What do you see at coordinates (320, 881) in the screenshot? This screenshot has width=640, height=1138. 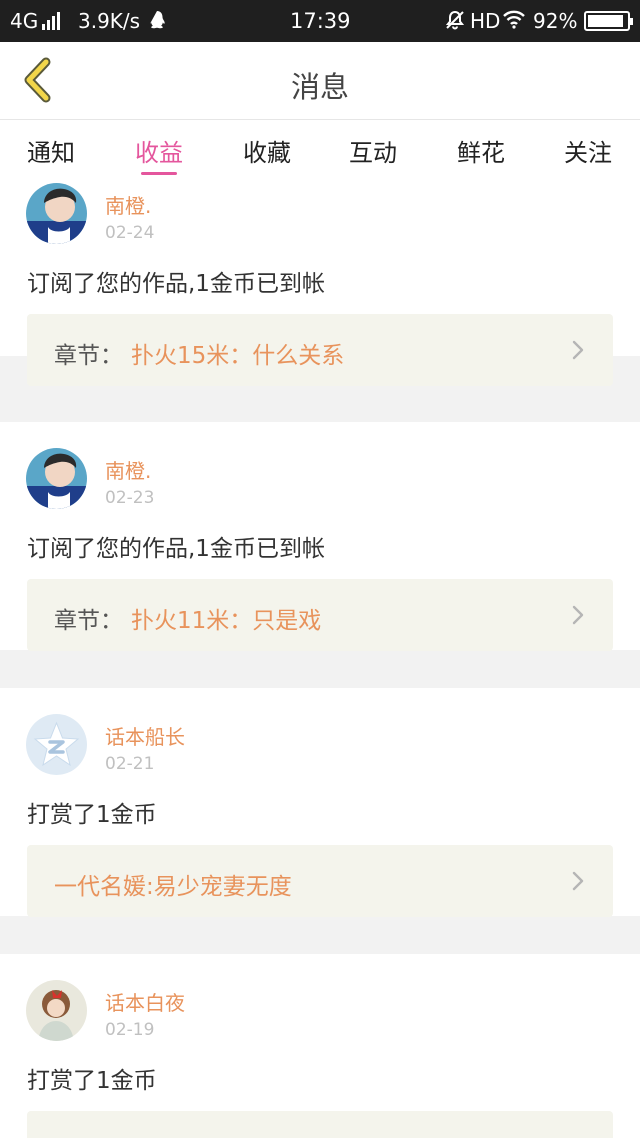 I see `work-link: 一代名媛:易少宠妻无度` at bounding box center [320, 881].